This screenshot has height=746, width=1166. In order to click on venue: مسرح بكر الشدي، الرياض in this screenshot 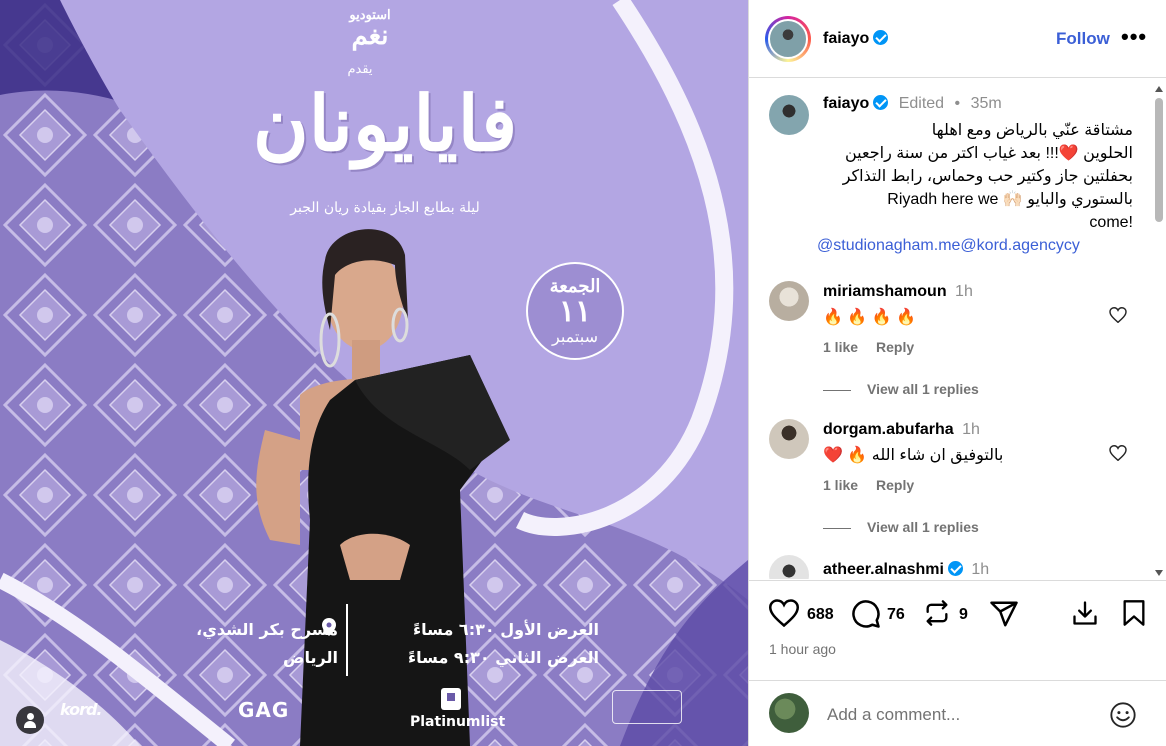, I will do `click(244, 644)`.